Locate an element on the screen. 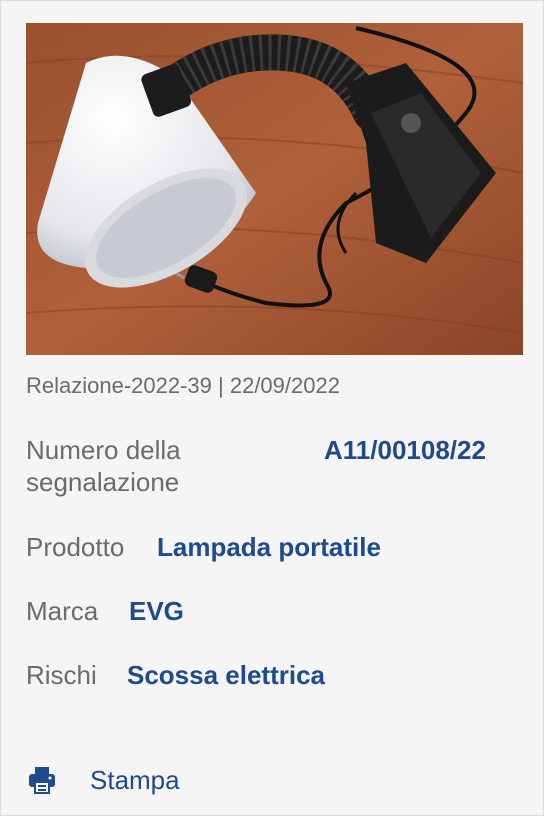 The width and height of the screenshot is (546, 818). field-label-numero: Numero della segnalazione is located at coordinates (103, 466).